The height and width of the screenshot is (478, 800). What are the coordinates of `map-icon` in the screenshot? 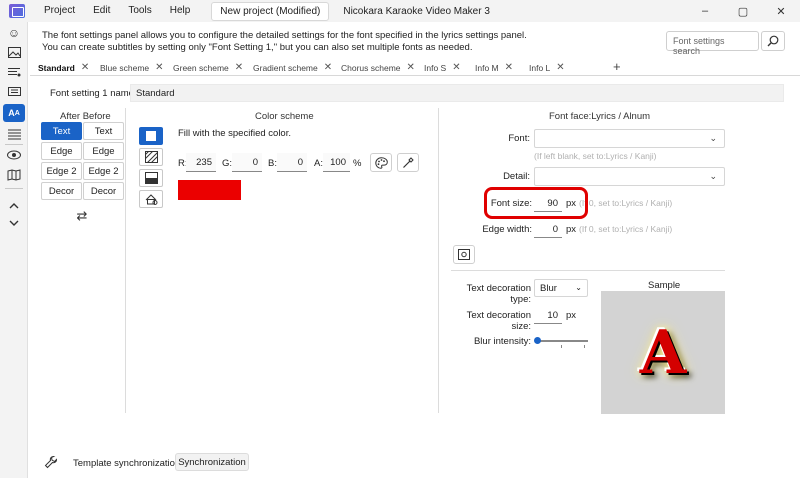 It's located at (14, 175).